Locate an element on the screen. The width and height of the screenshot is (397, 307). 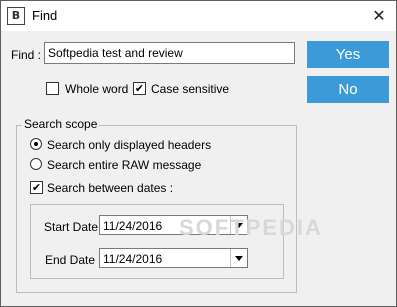
window-title: Find is located at coordinates (45, 15).